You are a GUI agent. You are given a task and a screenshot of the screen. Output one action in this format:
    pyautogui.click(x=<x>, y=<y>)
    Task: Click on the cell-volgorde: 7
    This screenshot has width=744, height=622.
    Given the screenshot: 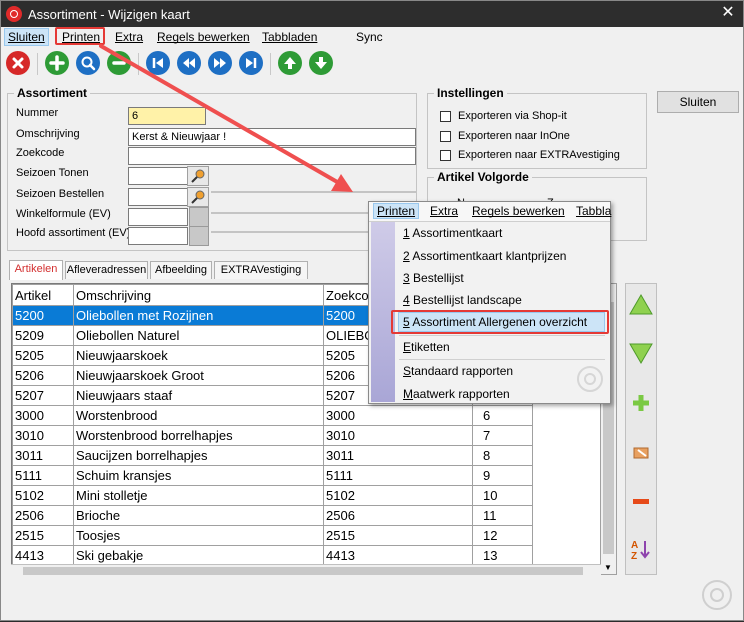 What is the action you would take?
    pyautogui.click(x=502, y=435)
    